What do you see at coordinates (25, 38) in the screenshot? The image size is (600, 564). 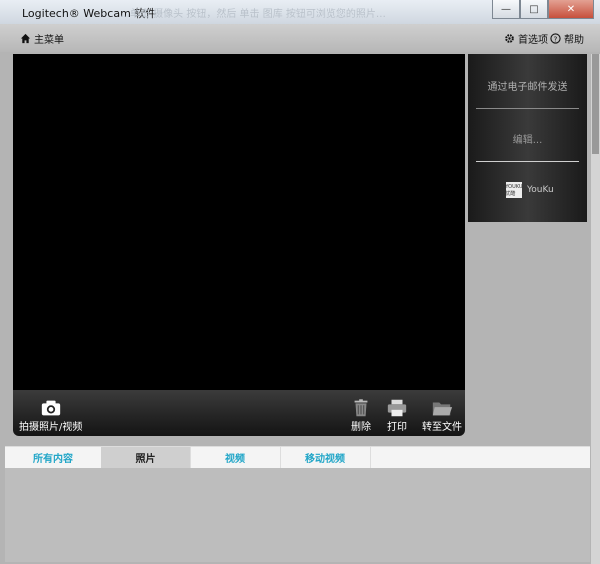 I see `home-icon` at bounding box center [25, 38].